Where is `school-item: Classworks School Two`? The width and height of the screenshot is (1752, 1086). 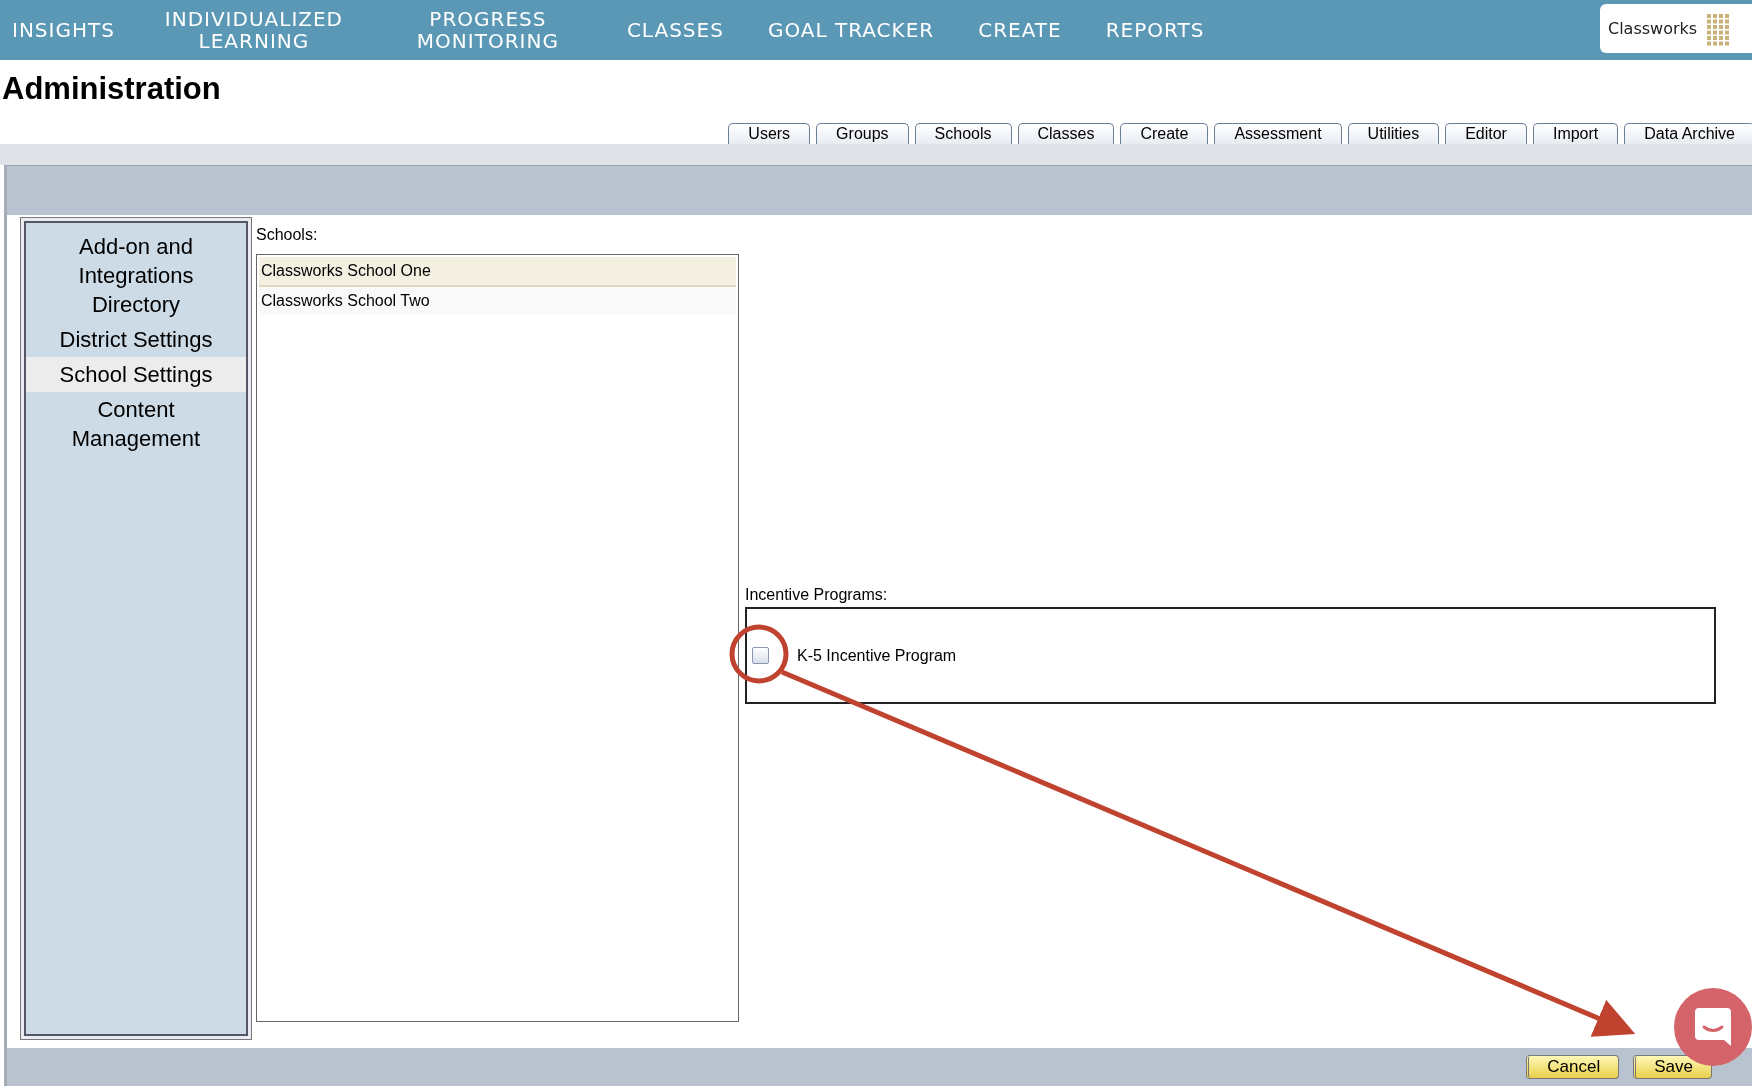
school-item: Classworks School Two is located at coordinates (497, 301).